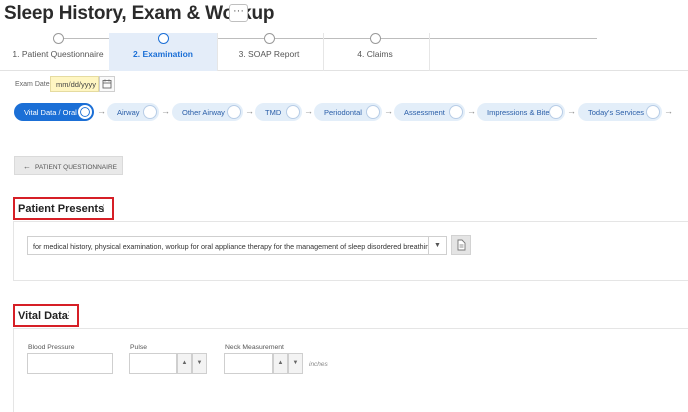  What do you see at coordinates (620, 112) in the screenshot?
I see `subtab-todays-services: Today's Services` at bounding box center [620, 112].